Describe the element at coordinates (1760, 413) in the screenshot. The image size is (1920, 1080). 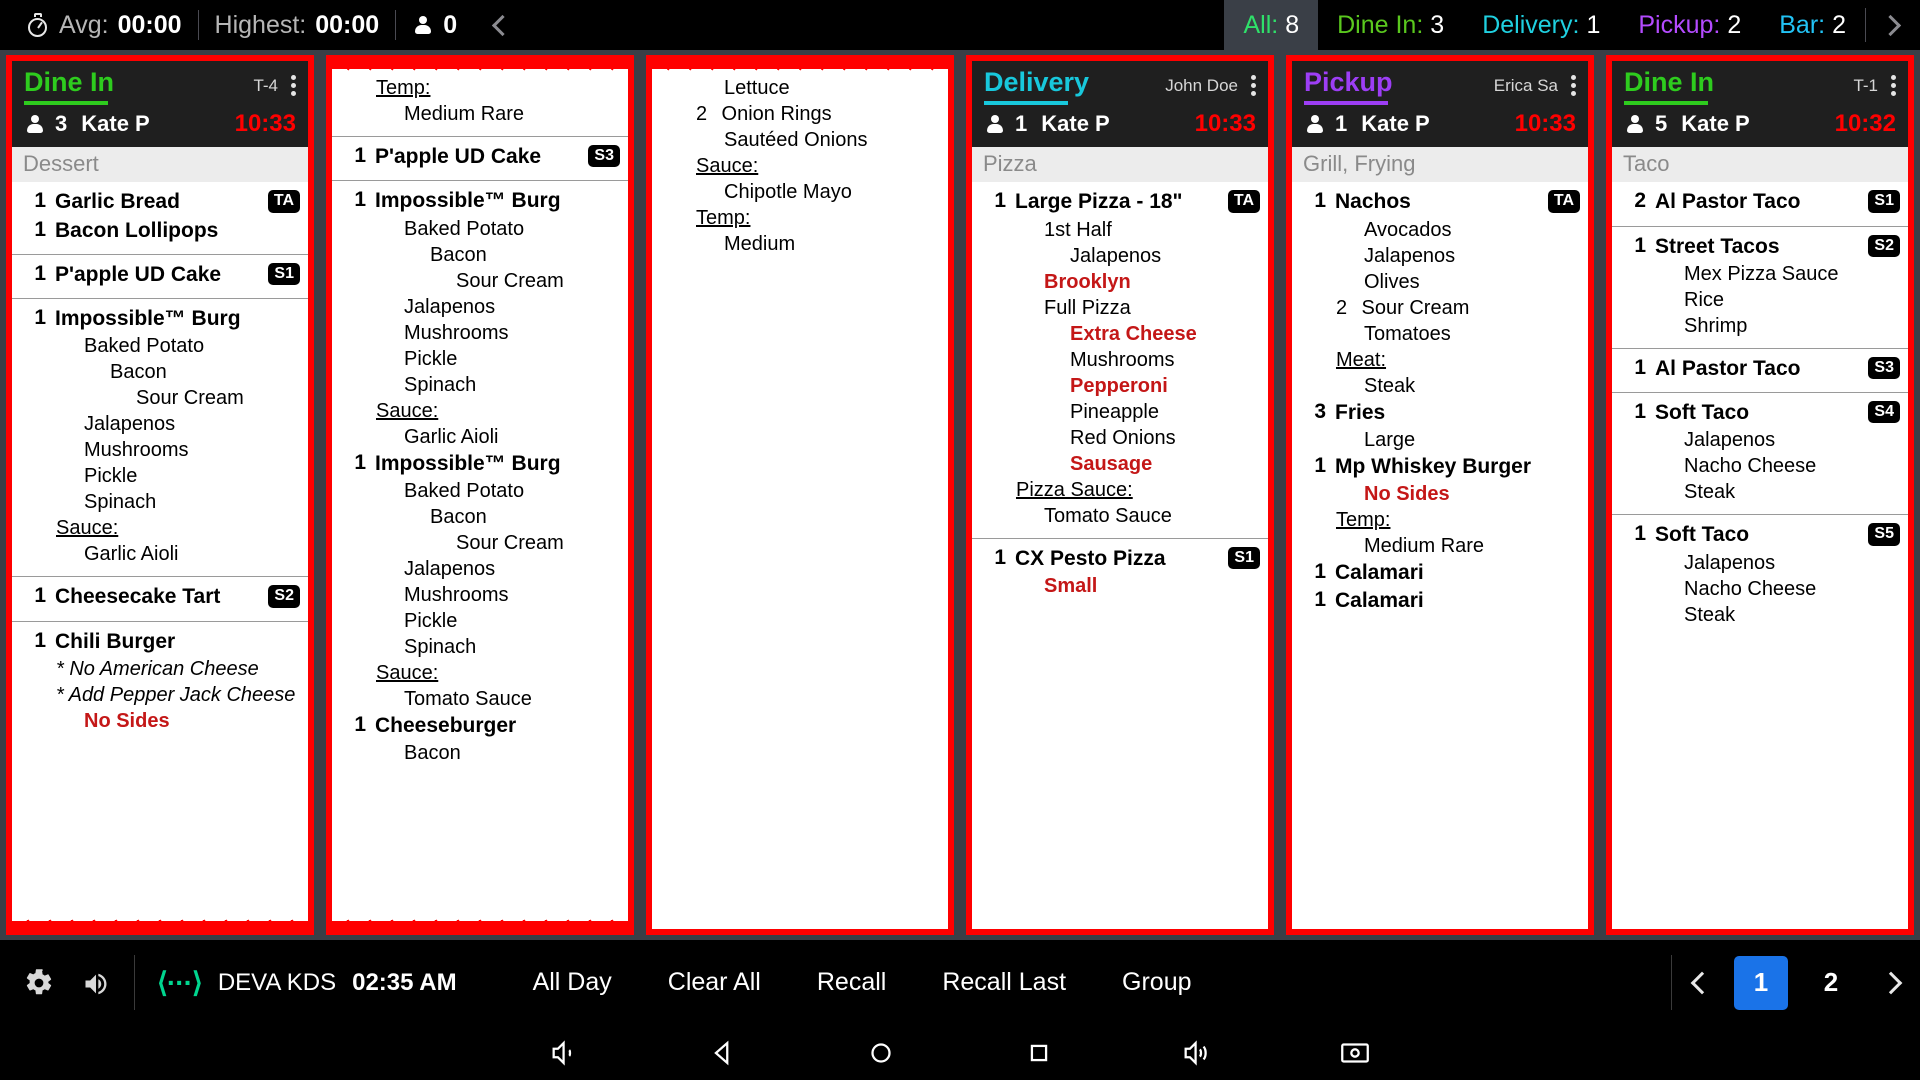
I see `order-item-row: 1 Soft Taco S4` at that location.